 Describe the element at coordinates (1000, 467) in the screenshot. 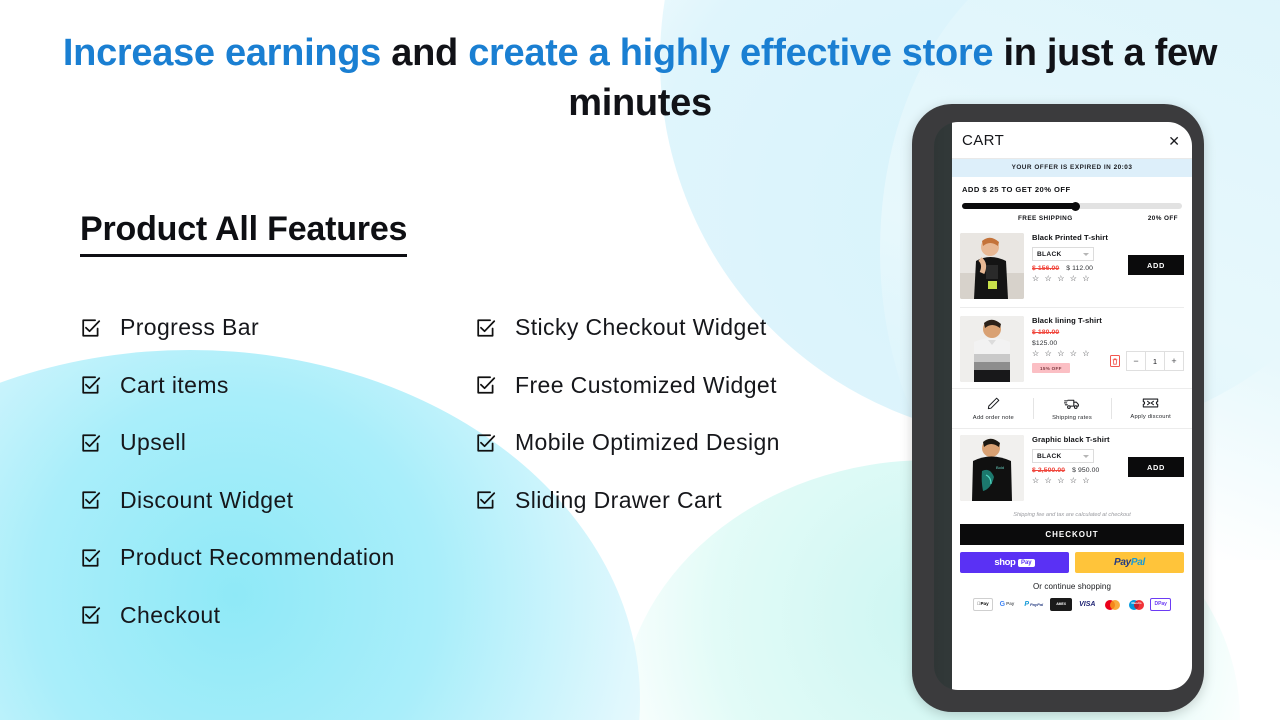

I see `svg-text: Bold` at that location.